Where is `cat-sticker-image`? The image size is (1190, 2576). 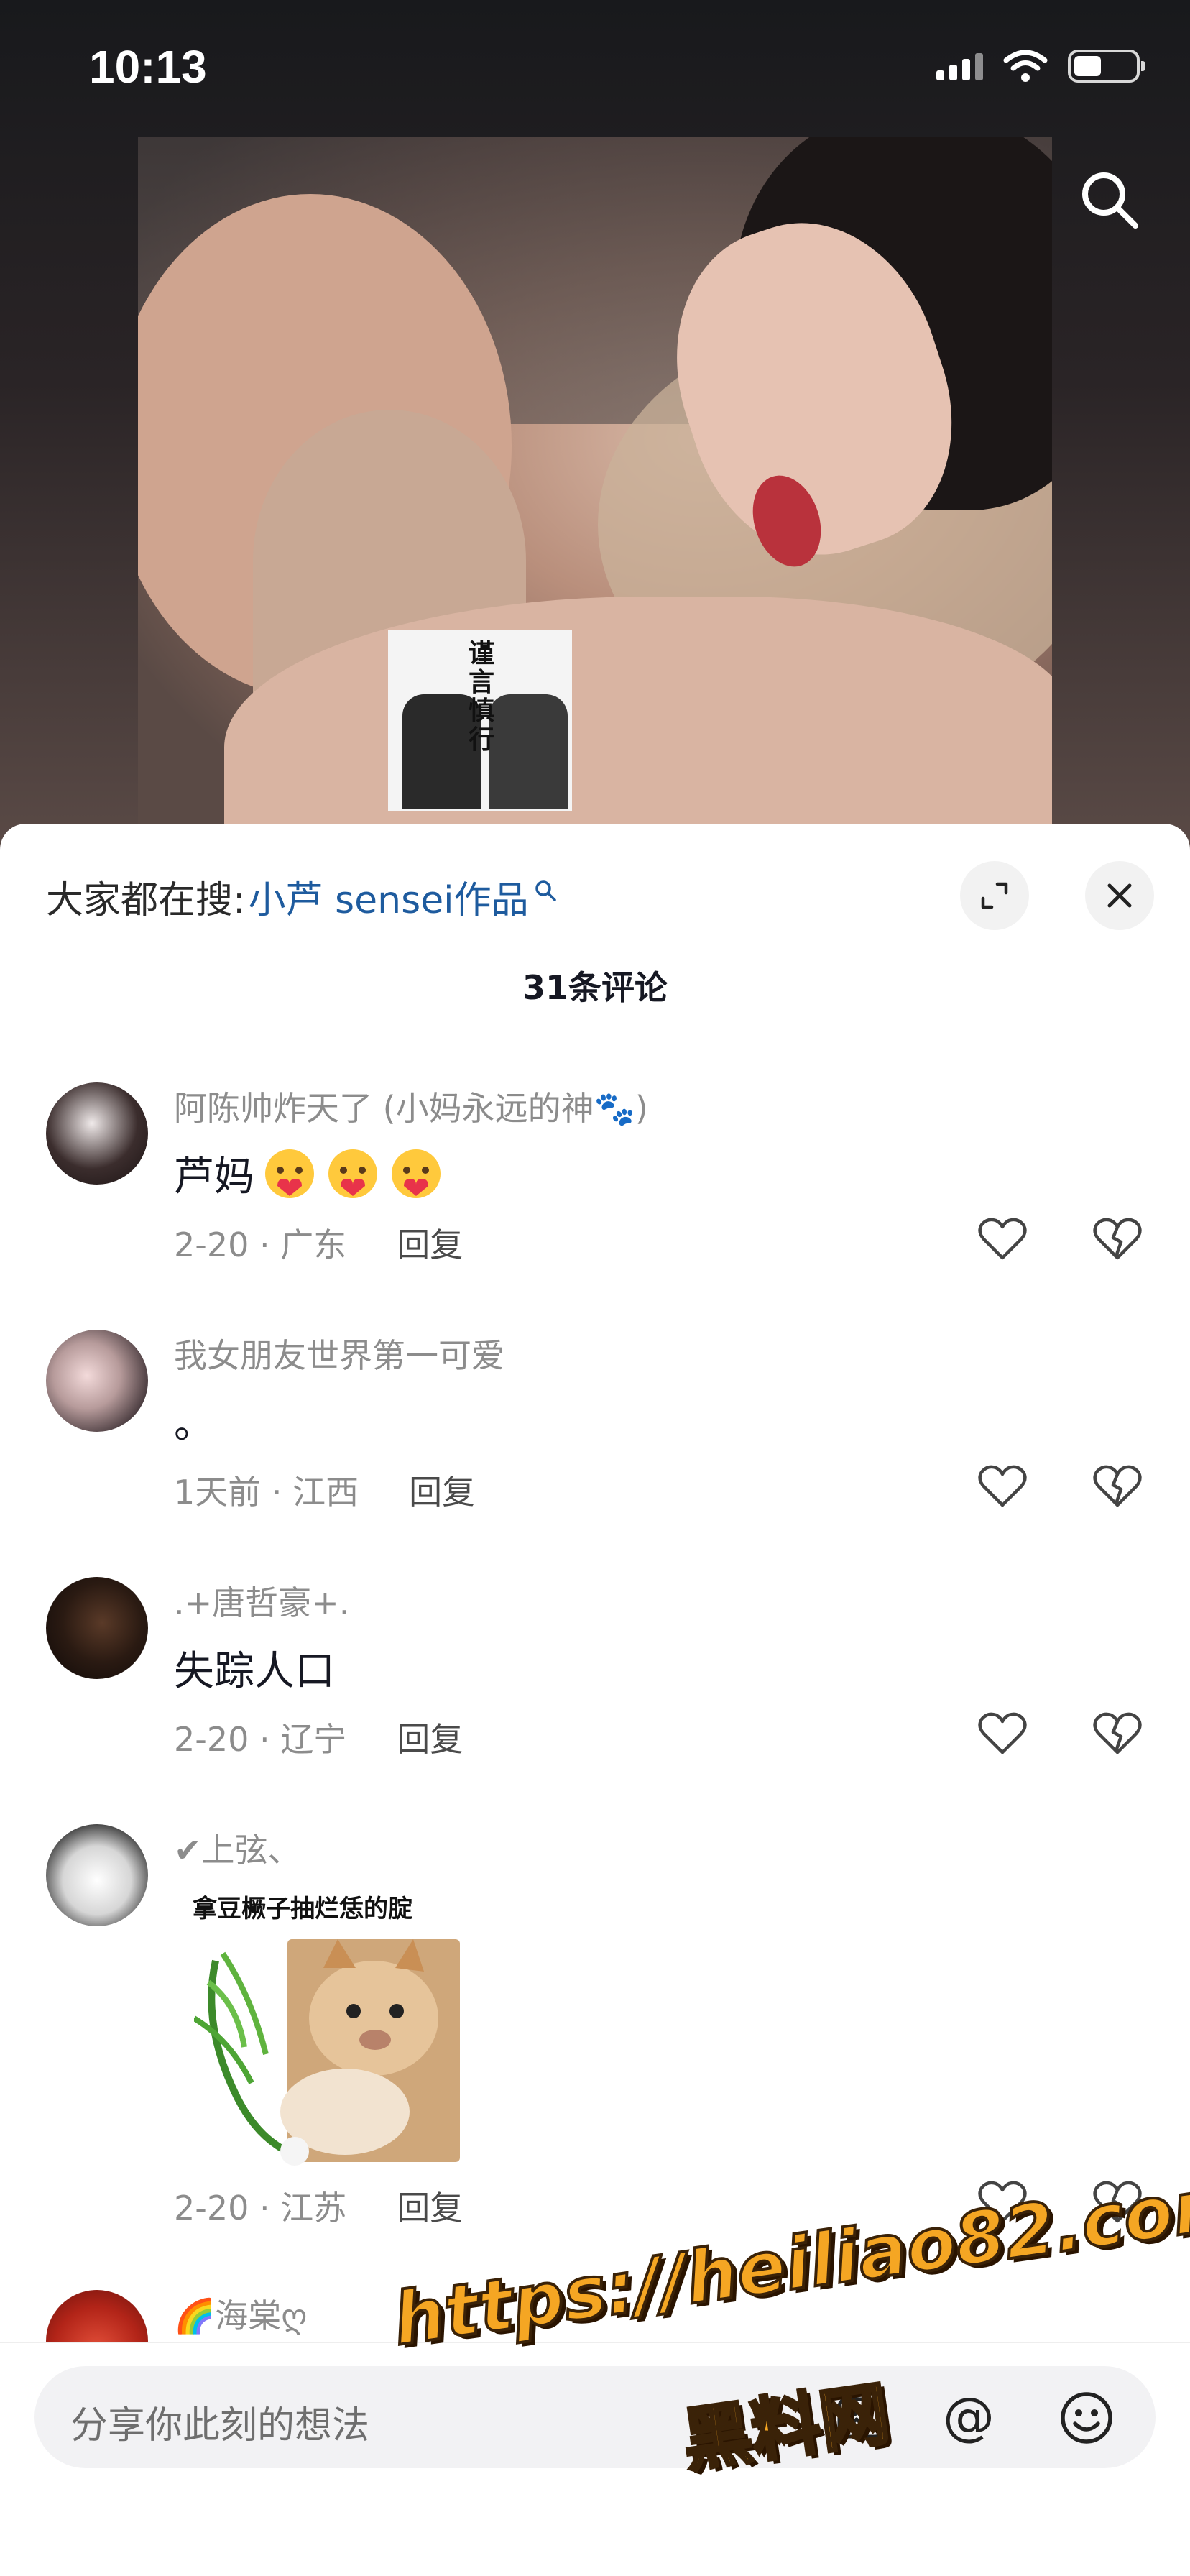 cat-sticker-image is located at coordinates (326, 2052).